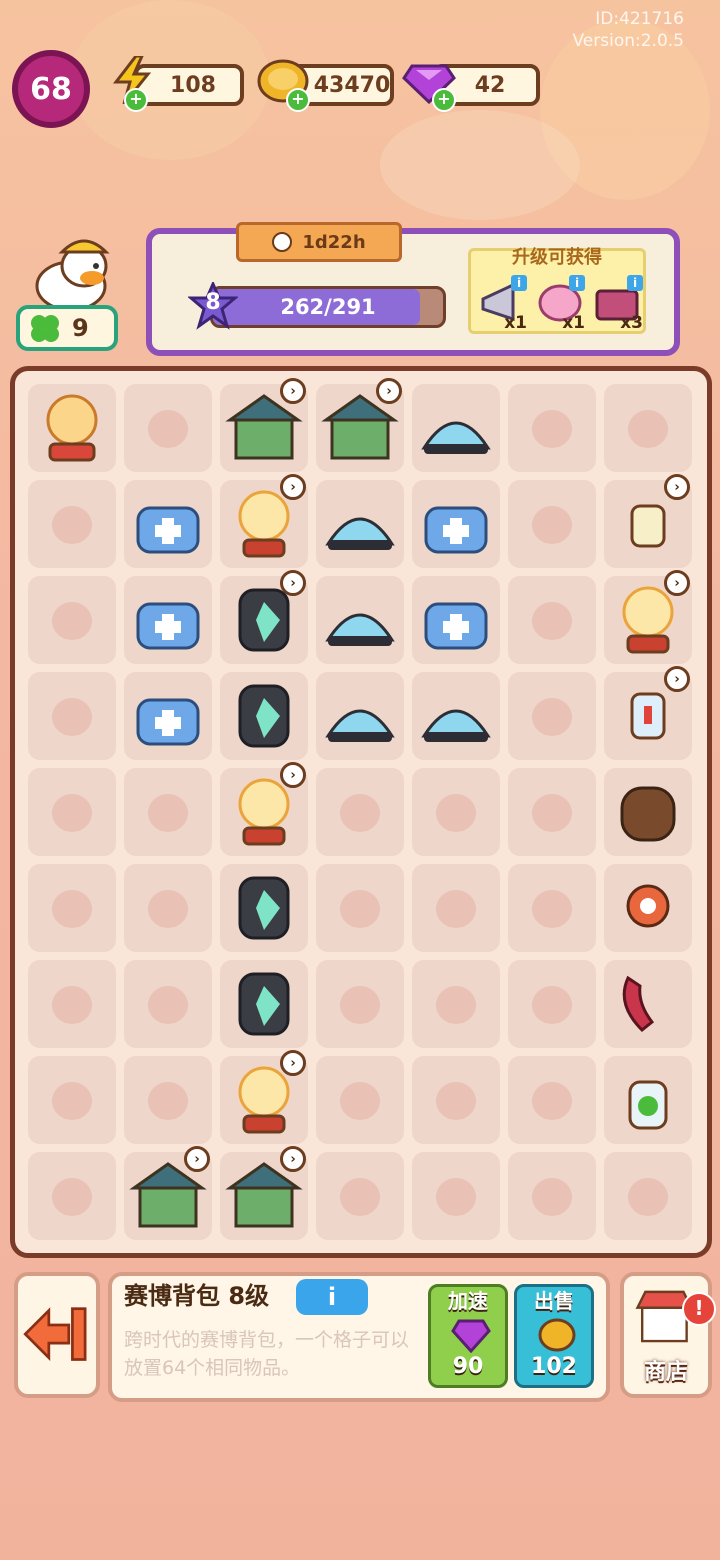  What do you see at coordinates (628, 41) in the screenshot?
I see `version-text: Version:2.0.5` at bounding box center [628, 41].